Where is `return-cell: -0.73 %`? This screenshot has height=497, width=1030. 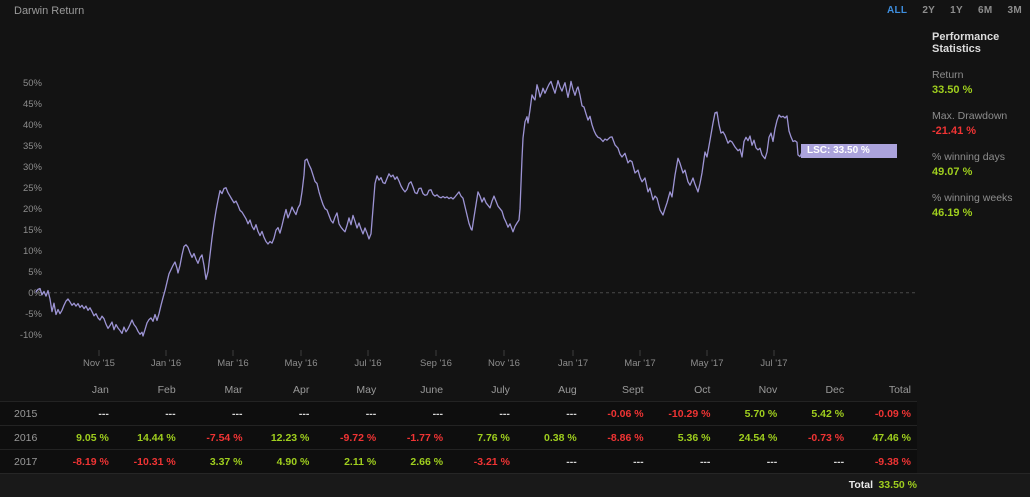
return-cell: -0.73 % is located at coordinates (826, 437).